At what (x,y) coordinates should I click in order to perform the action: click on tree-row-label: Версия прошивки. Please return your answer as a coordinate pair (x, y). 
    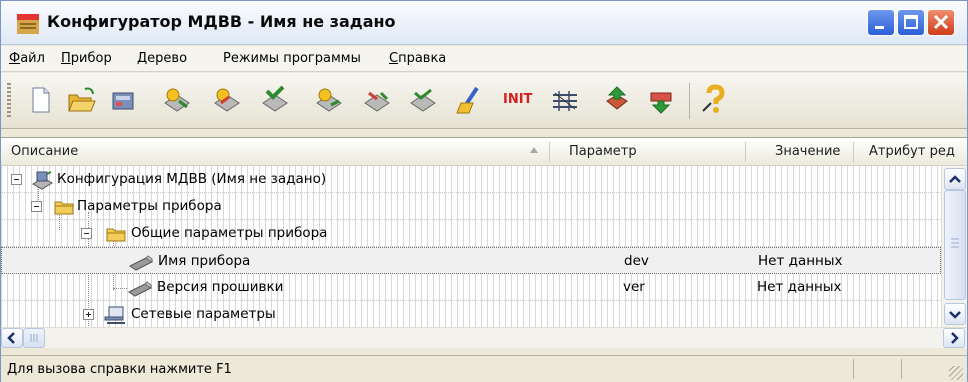
    Looking at the image, I should click on (220, 287).